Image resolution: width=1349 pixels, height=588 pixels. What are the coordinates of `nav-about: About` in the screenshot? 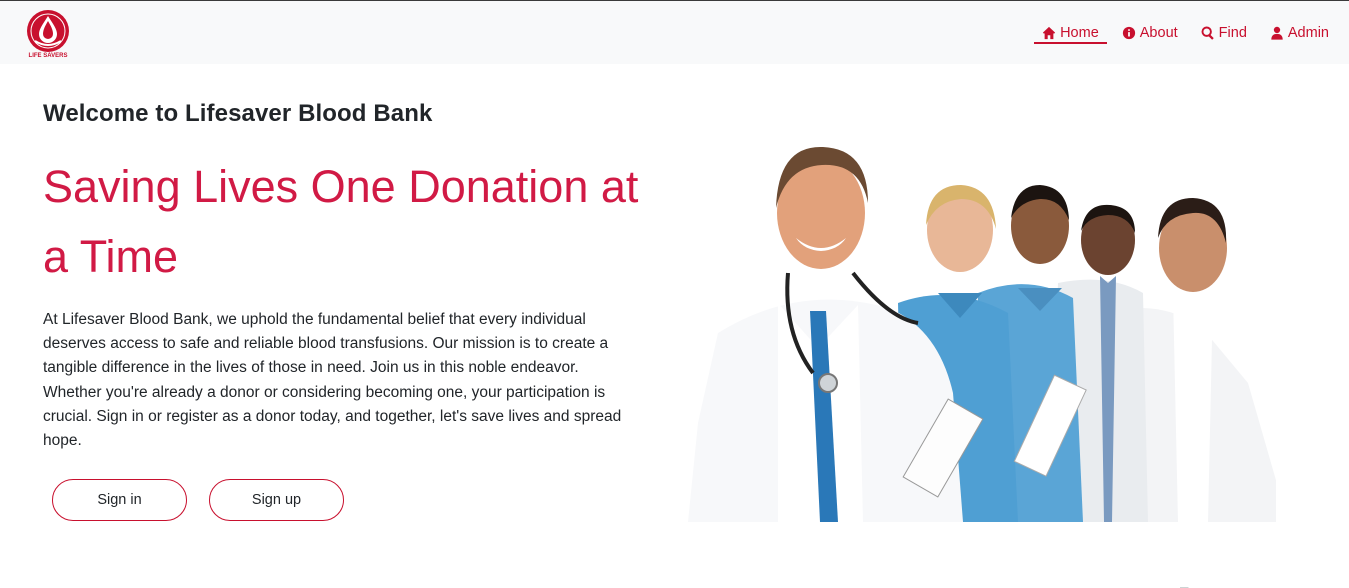 It's located at (1150, 32).